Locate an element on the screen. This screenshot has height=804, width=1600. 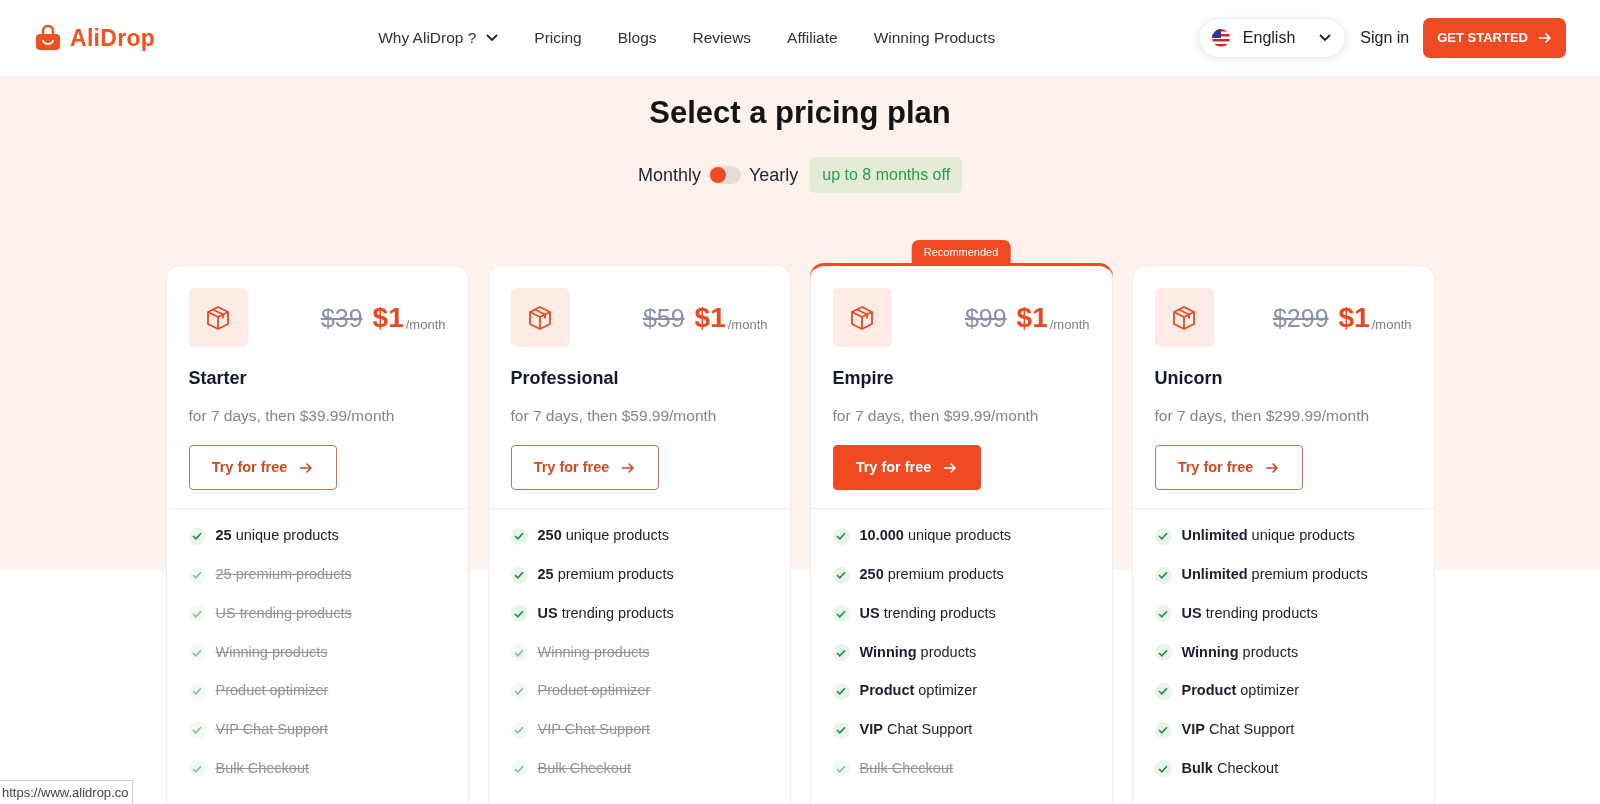
chevron-down-icon is located at coordinates (1325, 38).